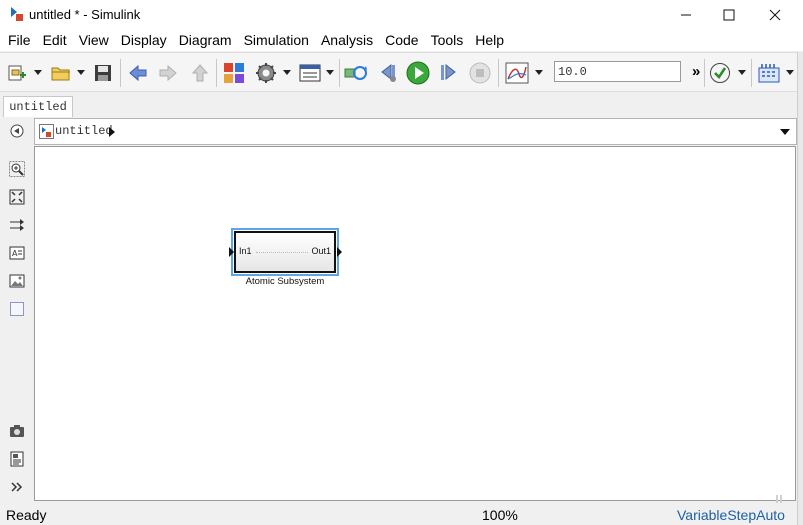  I want to click on input-port-arrow, so click(231, 252).